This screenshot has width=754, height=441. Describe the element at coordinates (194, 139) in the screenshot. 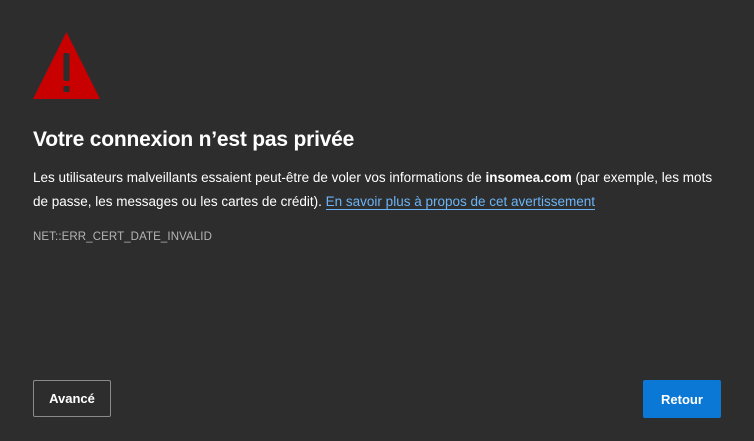

I see `page-title: Votre connexion n’est pas privée` at that location.